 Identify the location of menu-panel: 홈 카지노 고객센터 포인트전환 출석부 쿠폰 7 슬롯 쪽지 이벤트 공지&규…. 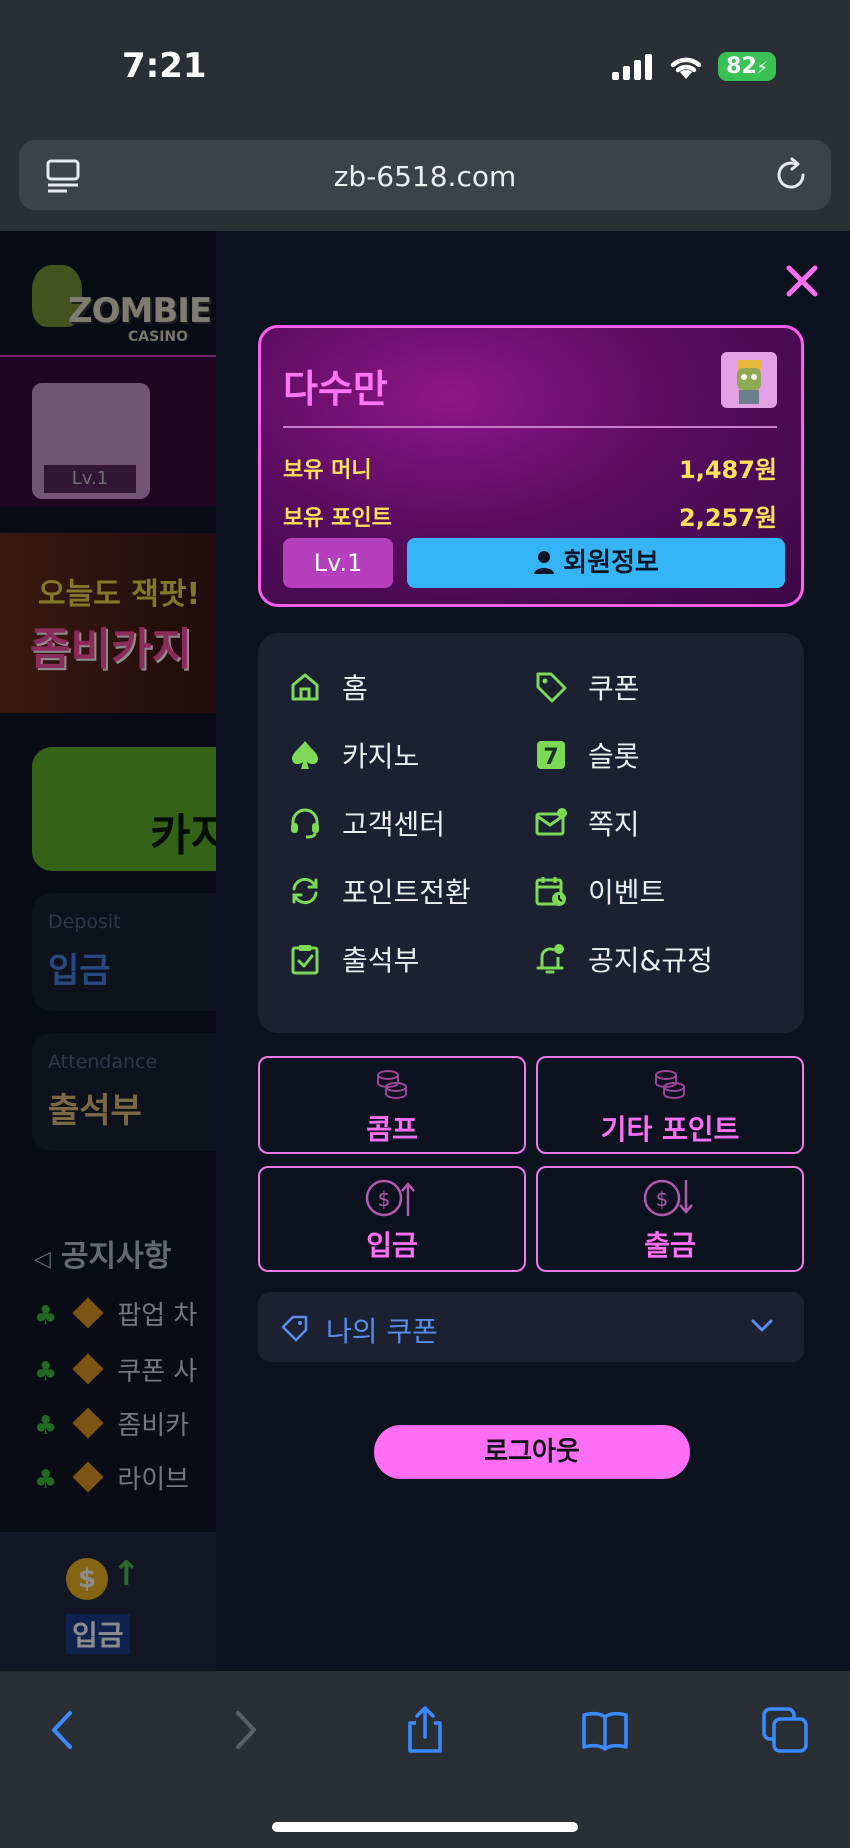
(531, 833).